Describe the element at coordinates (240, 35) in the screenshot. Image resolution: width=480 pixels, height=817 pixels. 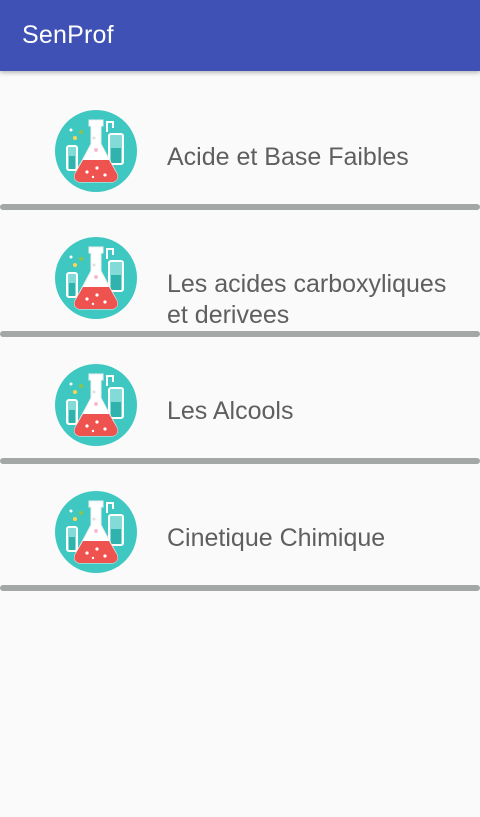
I see `app-bar: SenProf` at that location.